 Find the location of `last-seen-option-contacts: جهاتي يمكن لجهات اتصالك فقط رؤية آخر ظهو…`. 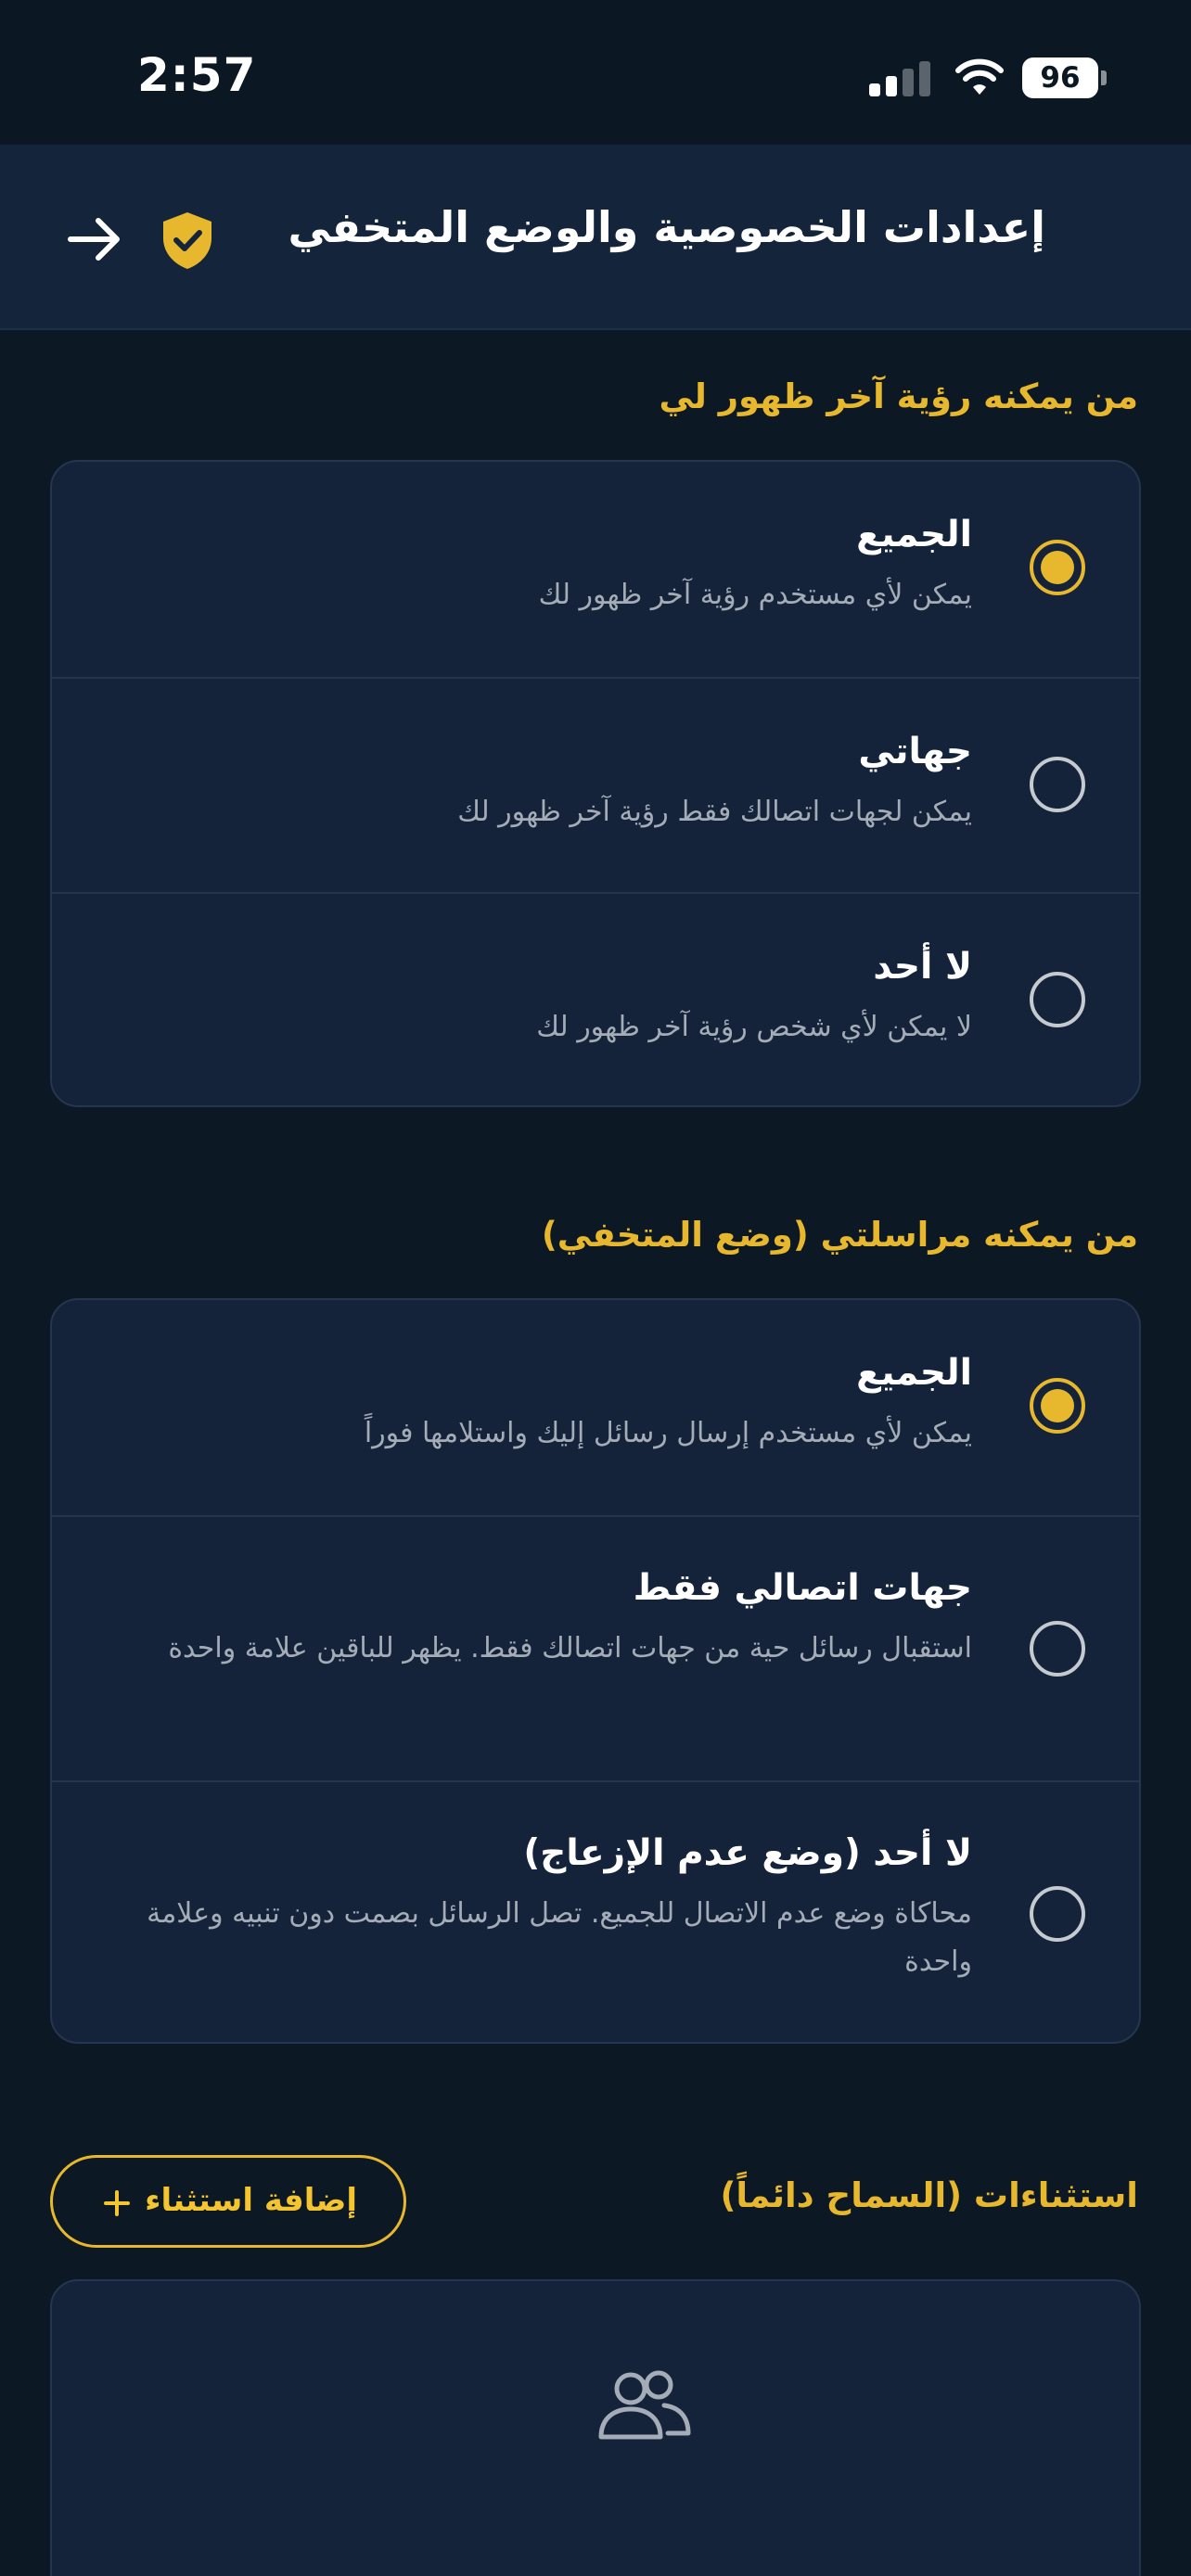

last-seen-option-contacts: جهاتي يمكن لجهات اتصالك فقط رؤية آخر ظهو… is located at coordinates (595, 784).